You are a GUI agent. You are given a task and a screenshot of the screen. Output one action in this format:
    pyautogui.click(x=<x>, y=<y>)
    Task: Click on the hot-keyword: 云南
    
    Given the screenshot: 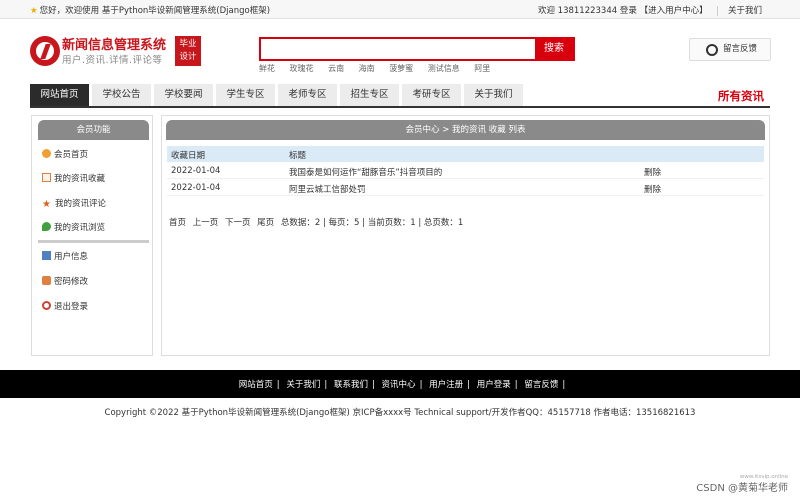 What is the action you would take?
    pyautogui.click(x=336, y=68)
    